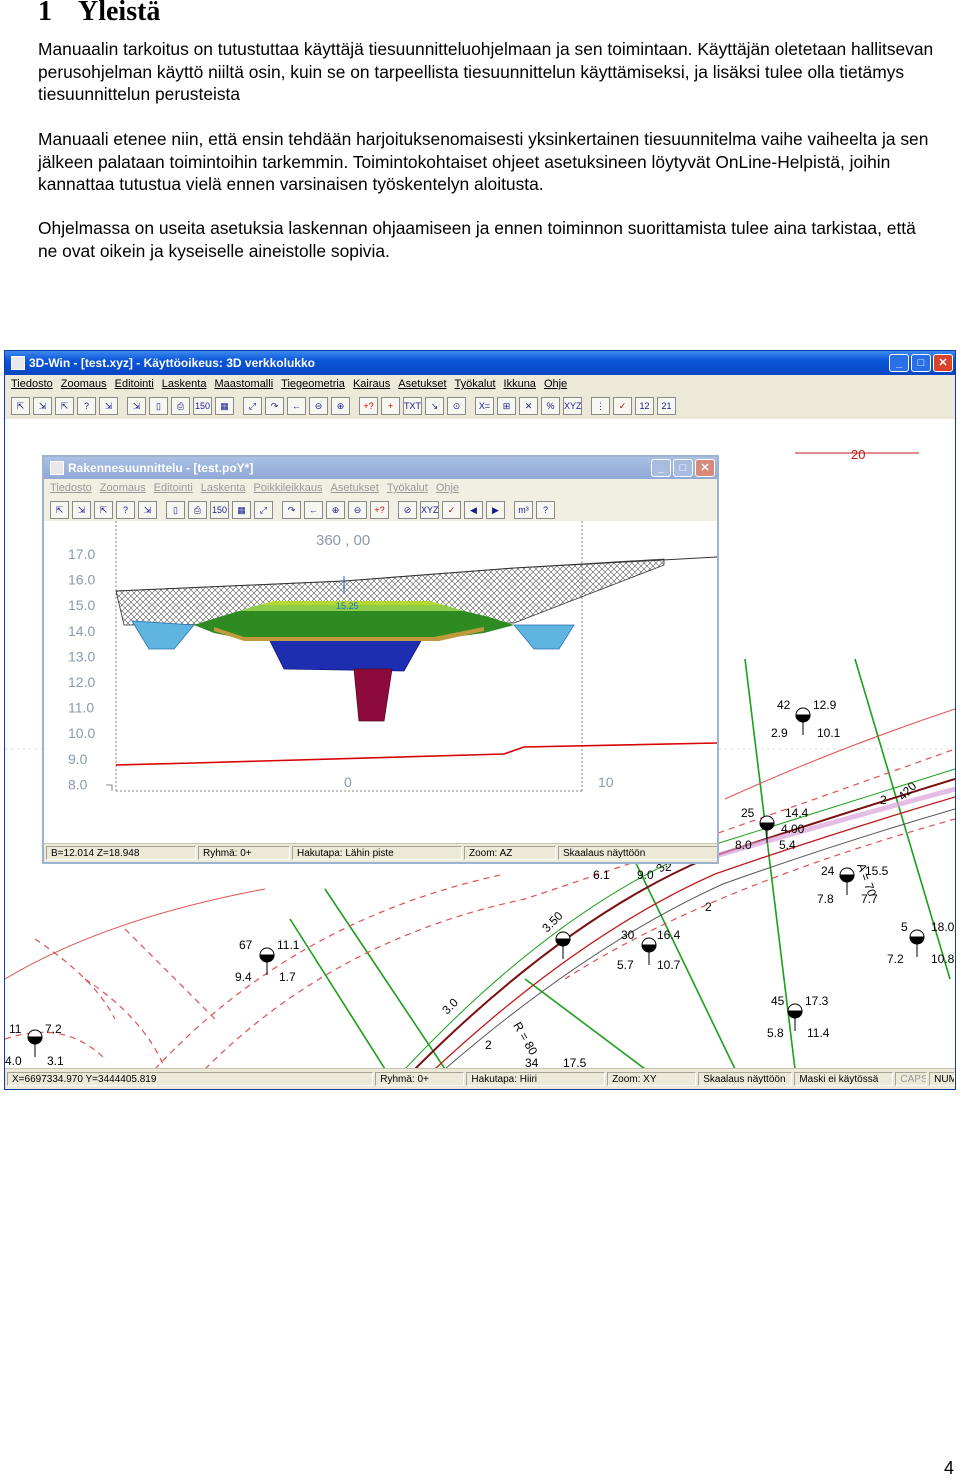 This screenshot has width=960, height=1484. Describe the element at coordinates (335, 510) in the screenshot. I see `profile-tool-button-12: ⊕` at that location.